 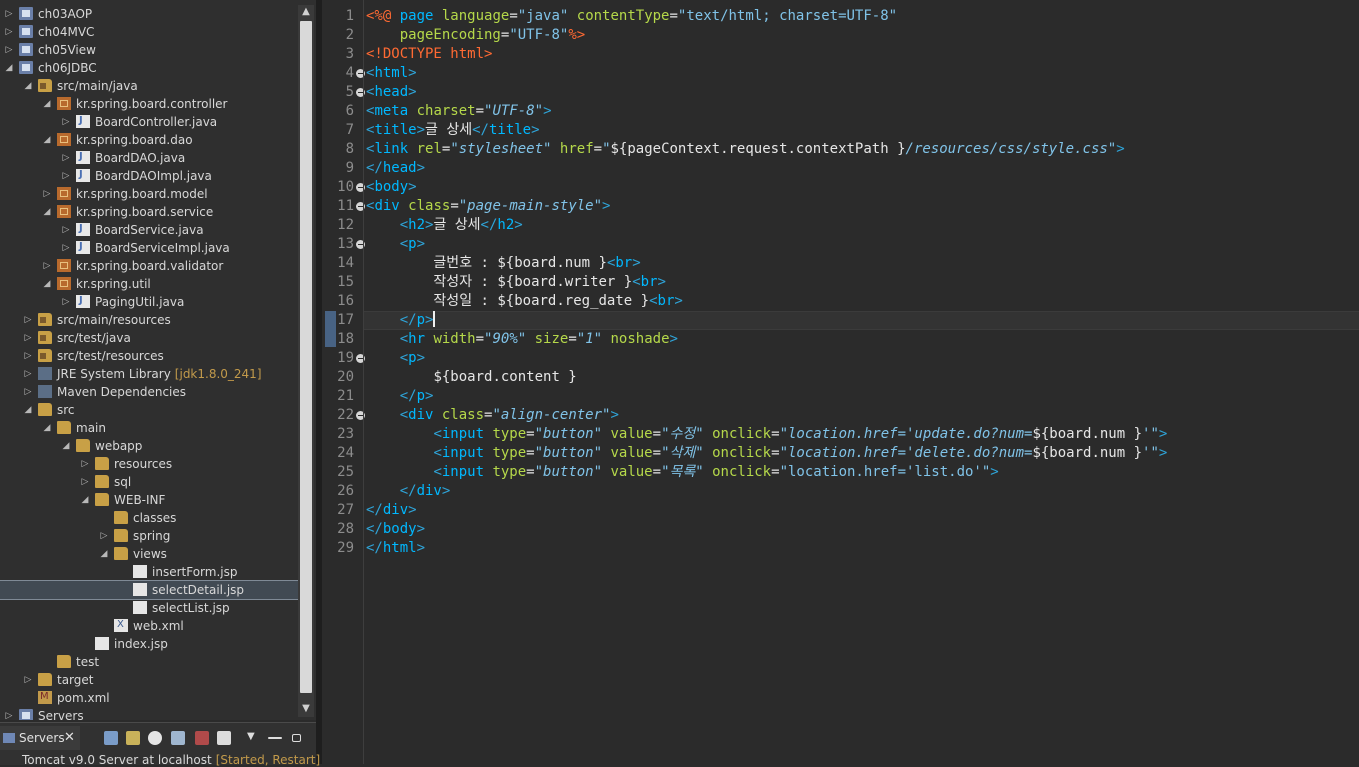 I want to click on tree-item: classes, so click(x=149, y=518).